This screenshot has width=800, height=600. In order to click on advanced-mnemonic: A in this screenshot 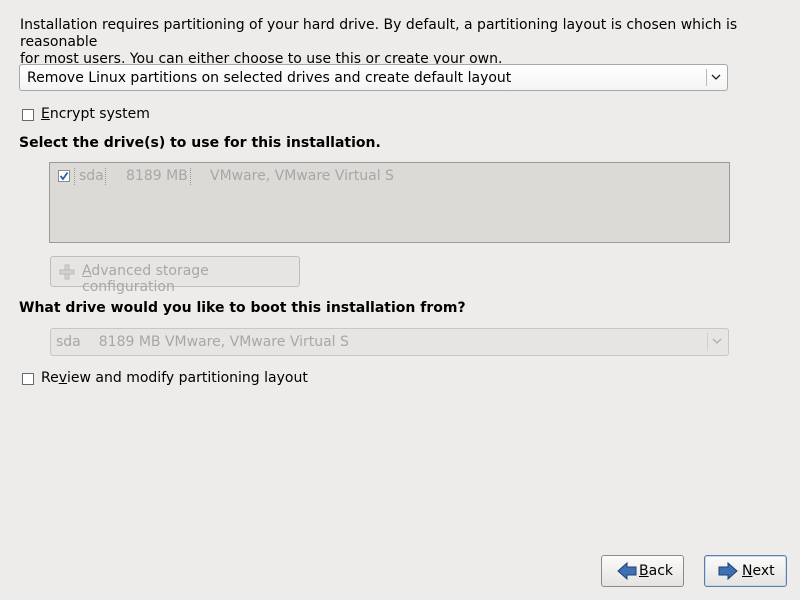, I will do `click(87, 271)`.